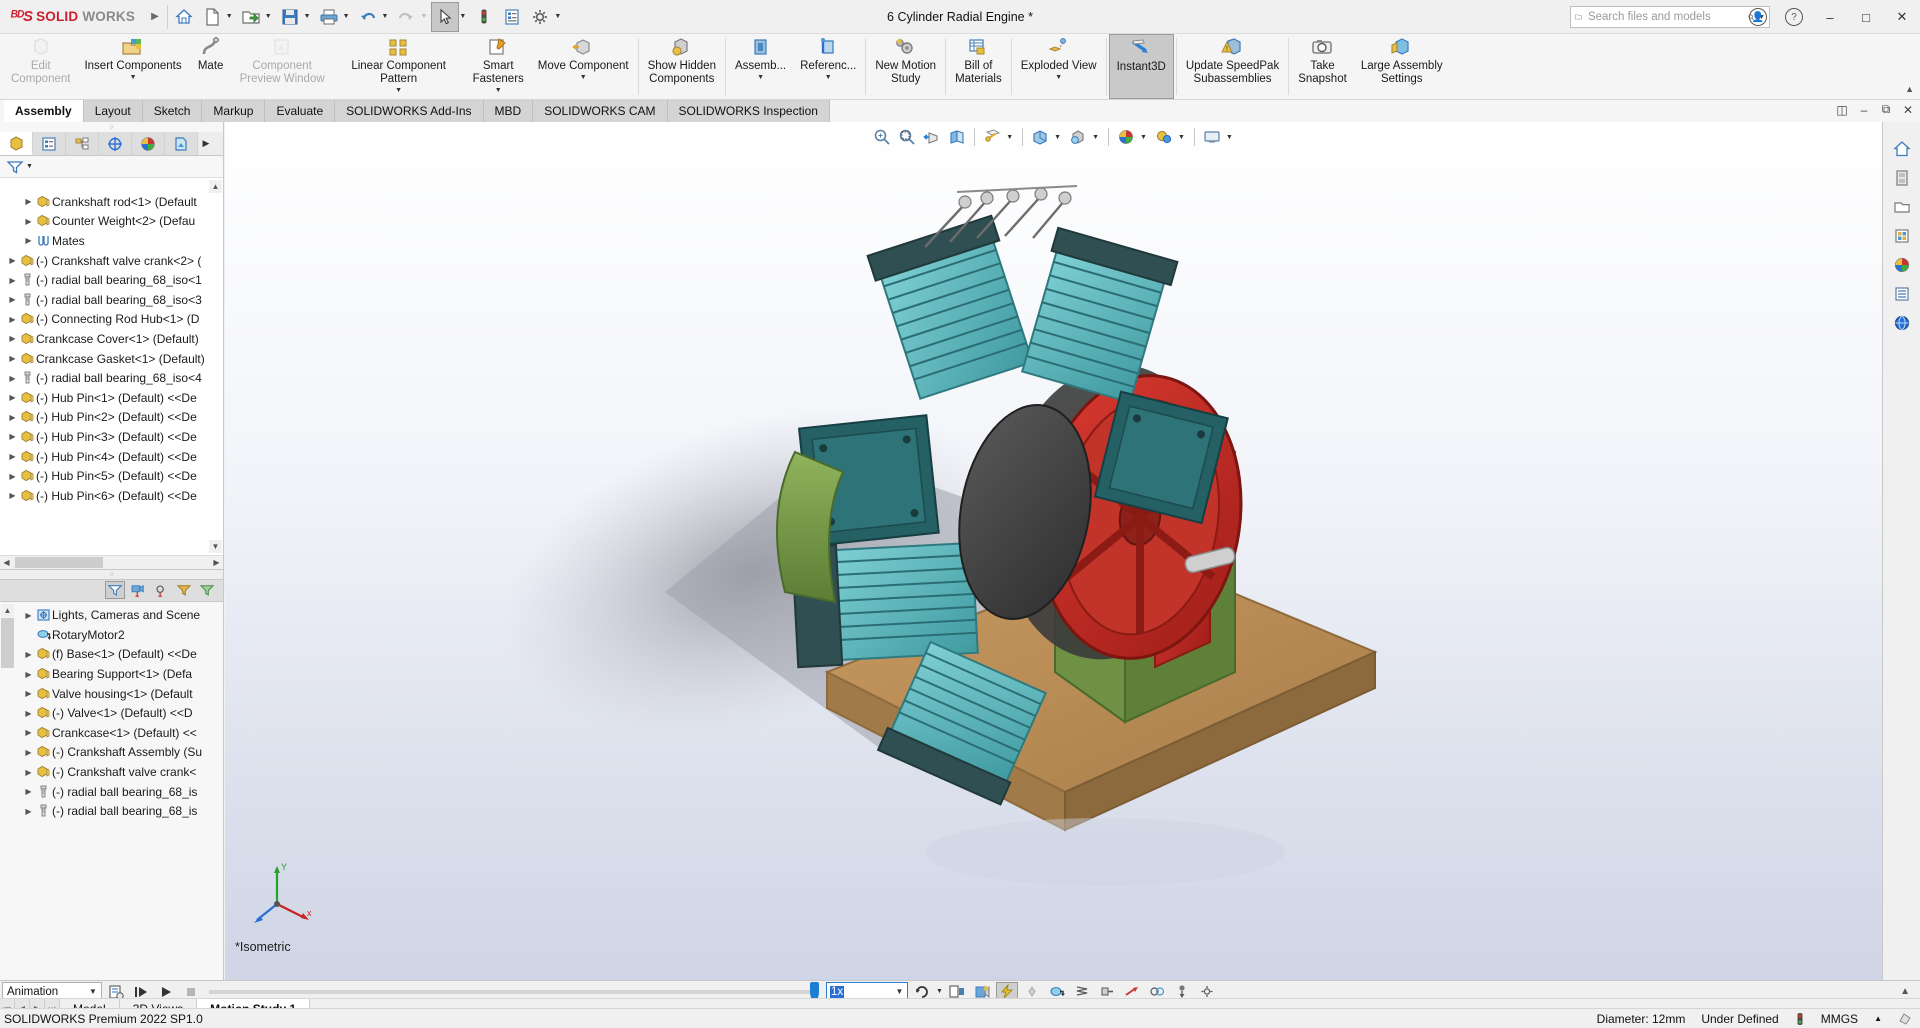  What do you see at coordinates (1910, 991) in the screenshot?
I see `animbar-collapse-caret: ▲` at bounding box center [1910, 991].